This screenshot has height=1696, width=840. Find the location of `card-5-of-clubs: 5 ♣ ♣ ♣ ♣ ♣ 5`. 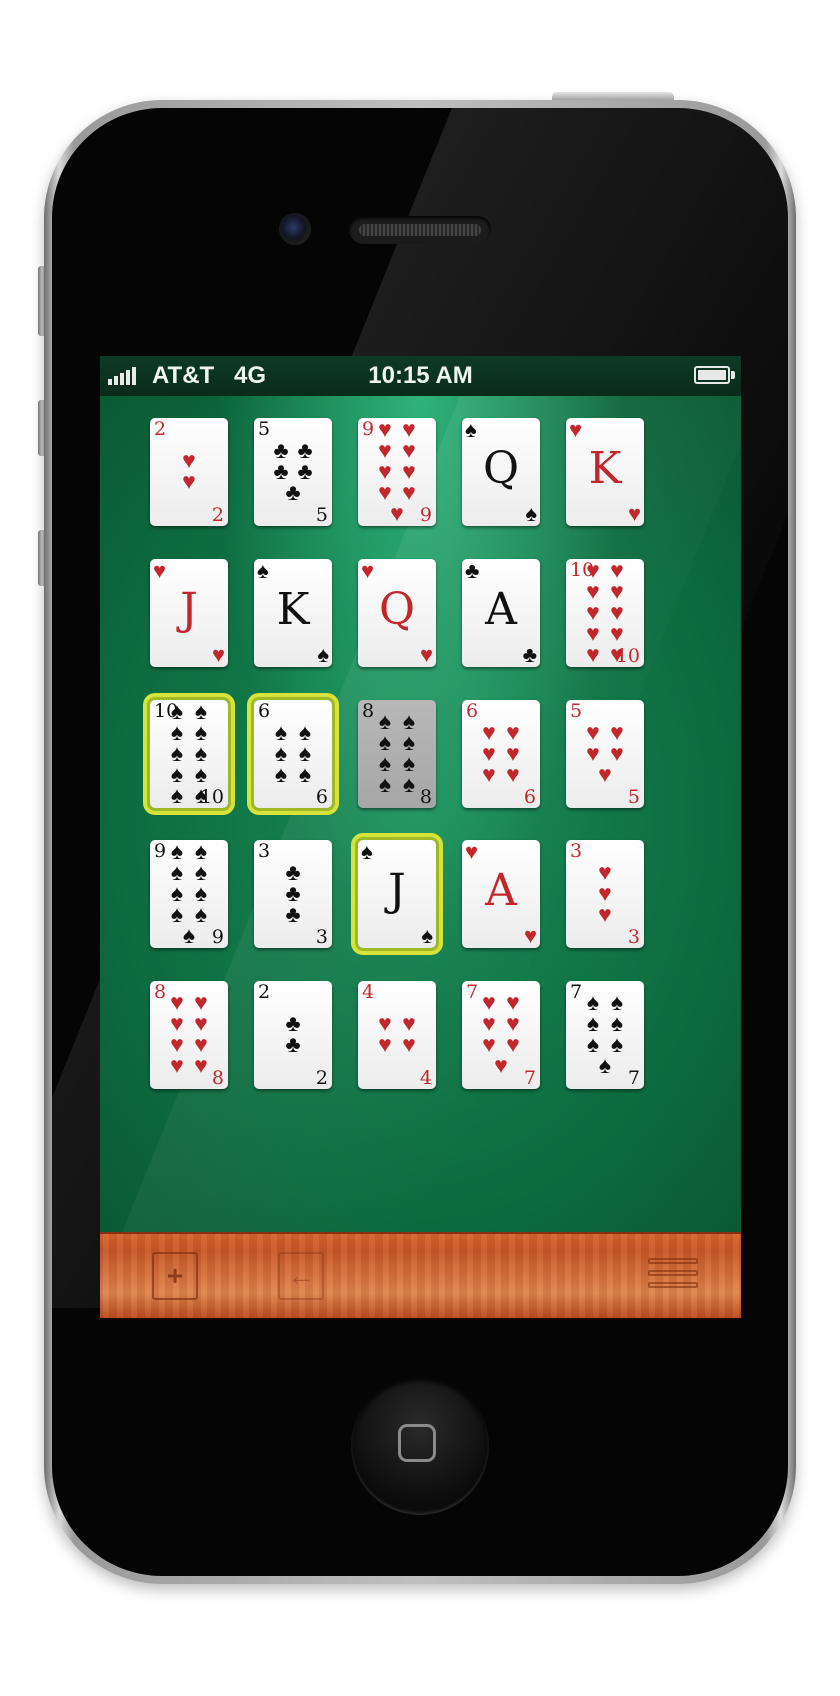

card-5-of-clubs: 5 ♣ ♣ ♣ ♣ ♣ 5 is located at coordinates (293, 472).